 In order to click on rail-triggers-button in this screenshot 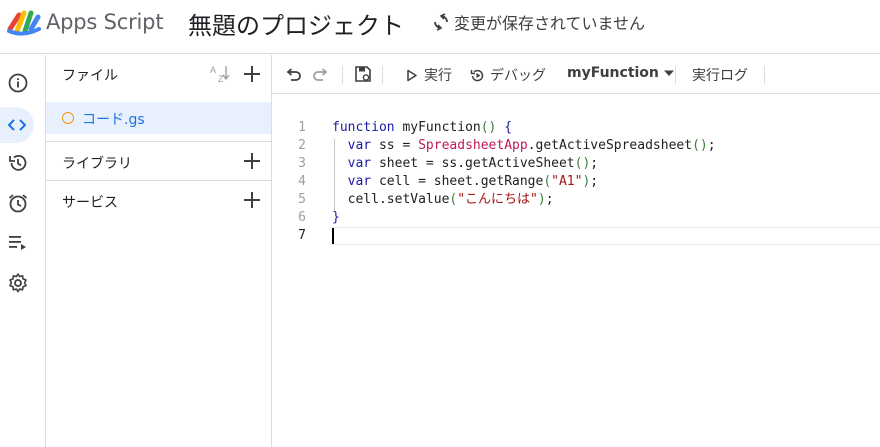, I will do `click(18, 203)`.